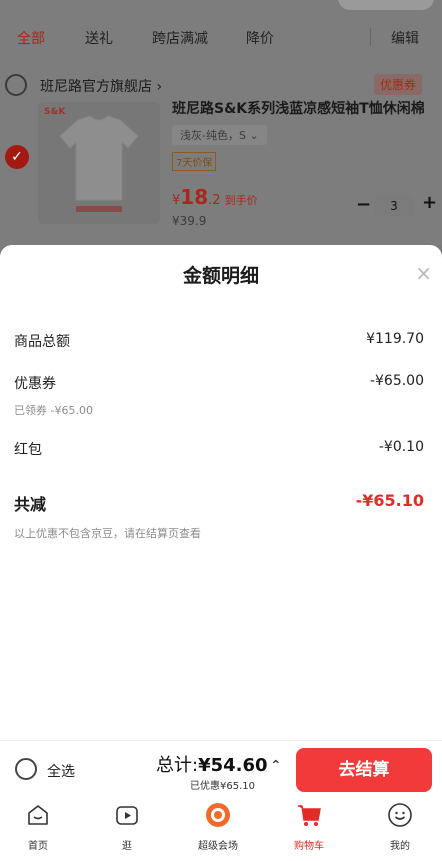 This screenshot has width=442, height=861. I want to click on nav-super-venue-label: 超级会场, so click(218, 846).